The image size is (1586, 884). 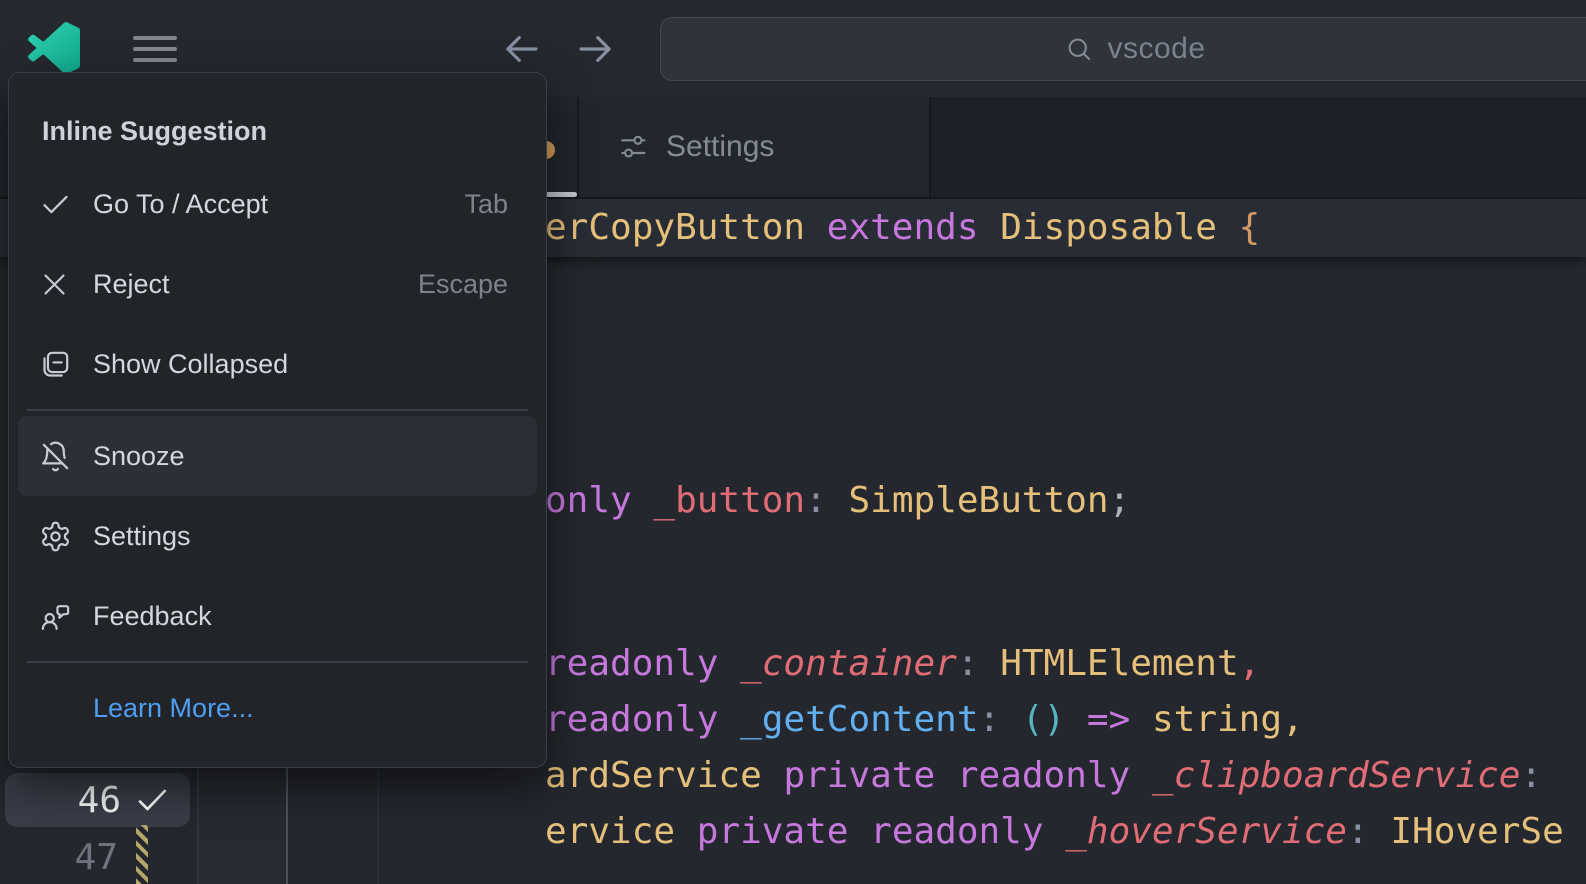 What do you see at coordinates (198, 824) in the screenshot?
I see `gutter-boundary-line` at bounding box center [198, 824].